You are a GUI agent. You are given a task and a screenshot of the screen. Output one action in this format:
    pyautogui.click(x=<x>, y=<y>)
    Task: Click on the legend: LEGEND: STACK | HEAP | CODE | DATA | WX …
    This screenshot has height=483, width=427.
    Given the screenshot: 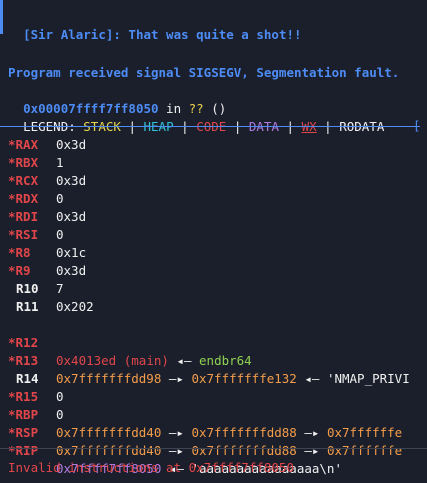 What is the action you would take?
    pyautogui.click(x=196, y=117)
    